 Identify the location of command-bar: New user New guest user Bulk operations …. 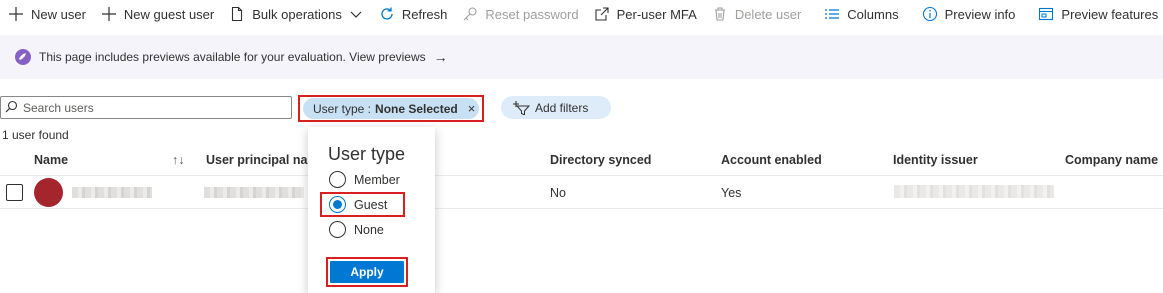
(581, 14).